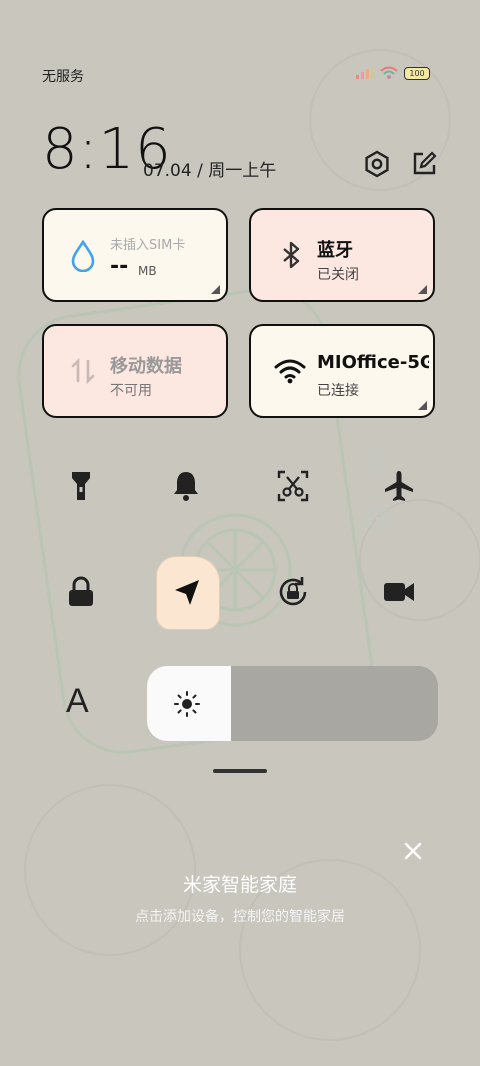 This screenshot has height=1066, width=480. I want to click on svg-text: 味, so click(377, 520).